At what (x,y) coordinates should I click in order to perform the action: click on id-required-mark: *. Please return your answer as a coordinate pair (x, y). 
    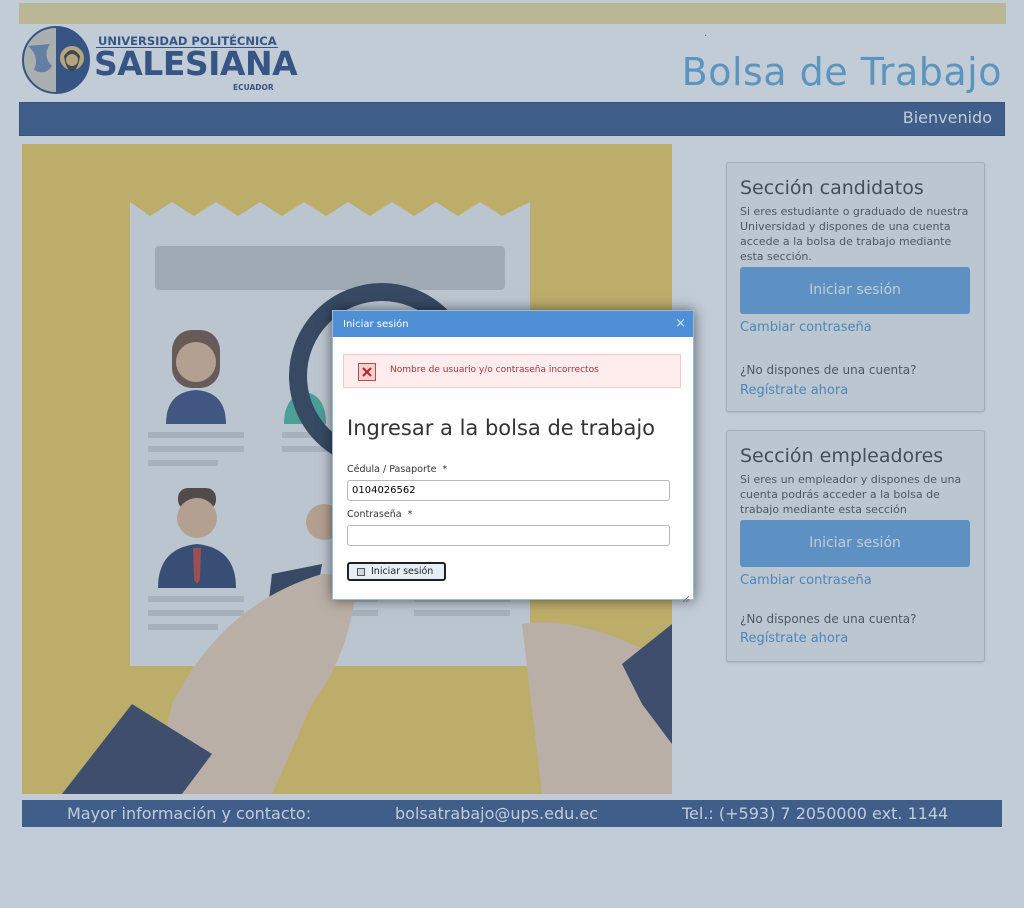
    Looking at the image, I should click on (445, 469).